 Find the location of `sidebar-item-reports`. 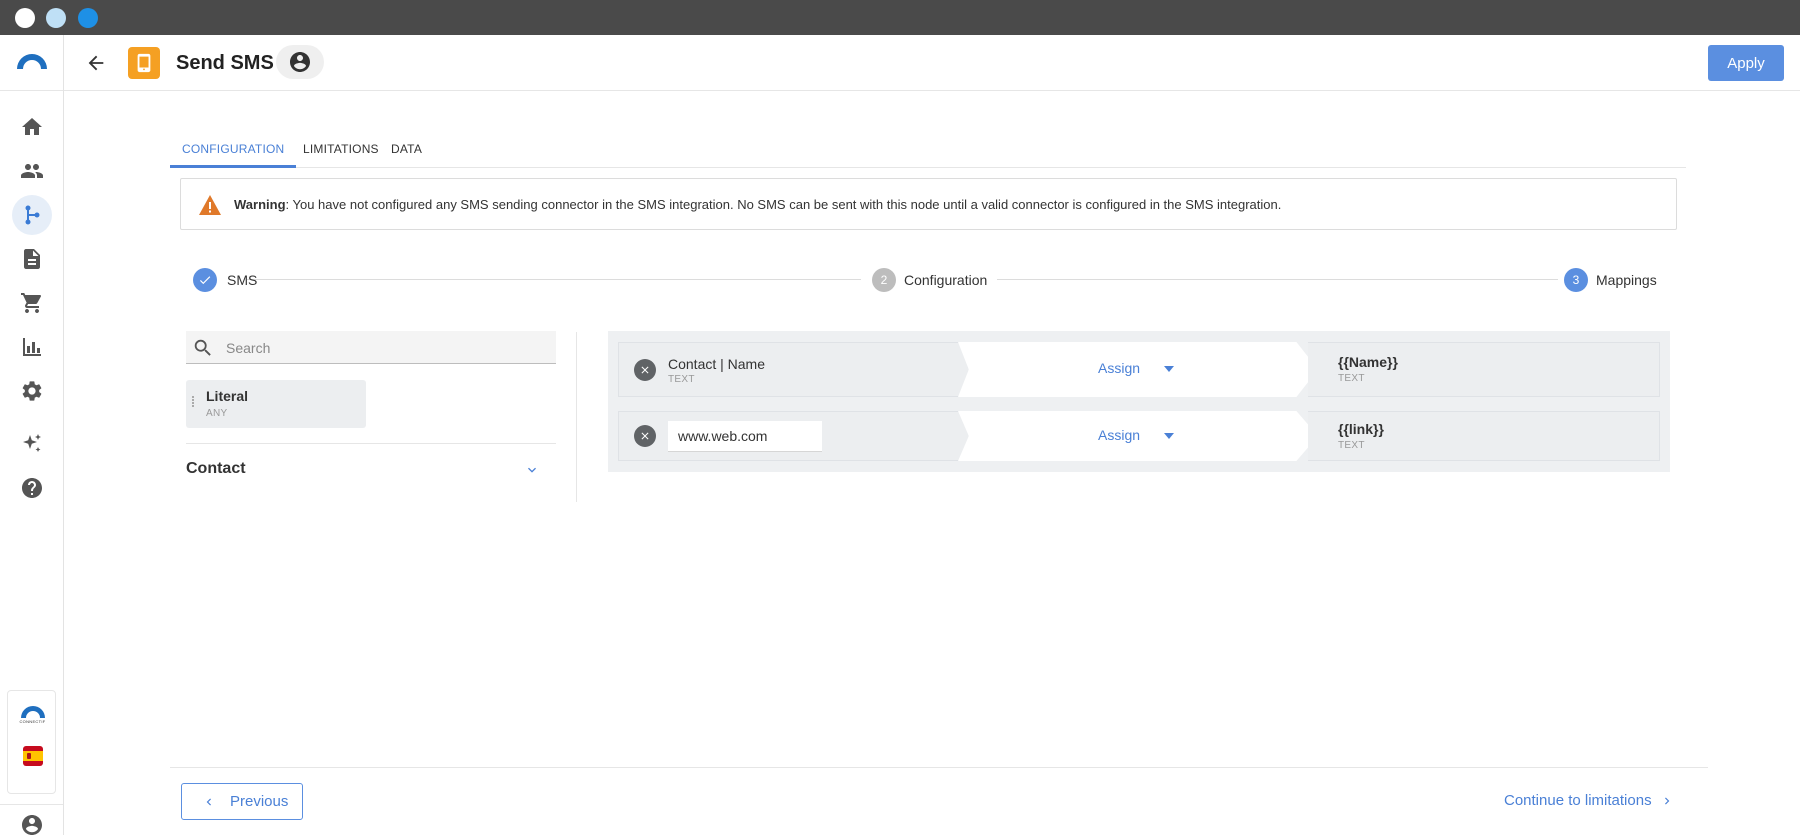

sidebar-item-reports is located at coordinates (32, 347).